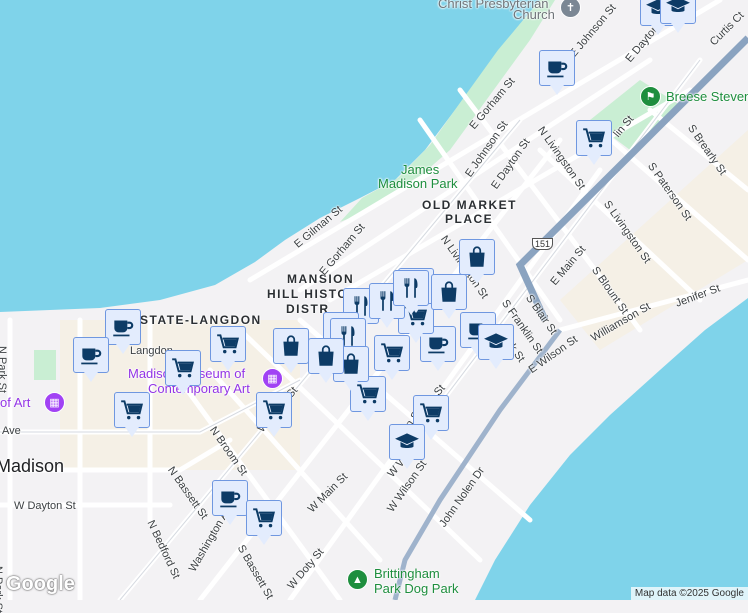 The height and width of the screenshot is (613, 748). I want to click on map-marker-restaurant, so click(411, 292).